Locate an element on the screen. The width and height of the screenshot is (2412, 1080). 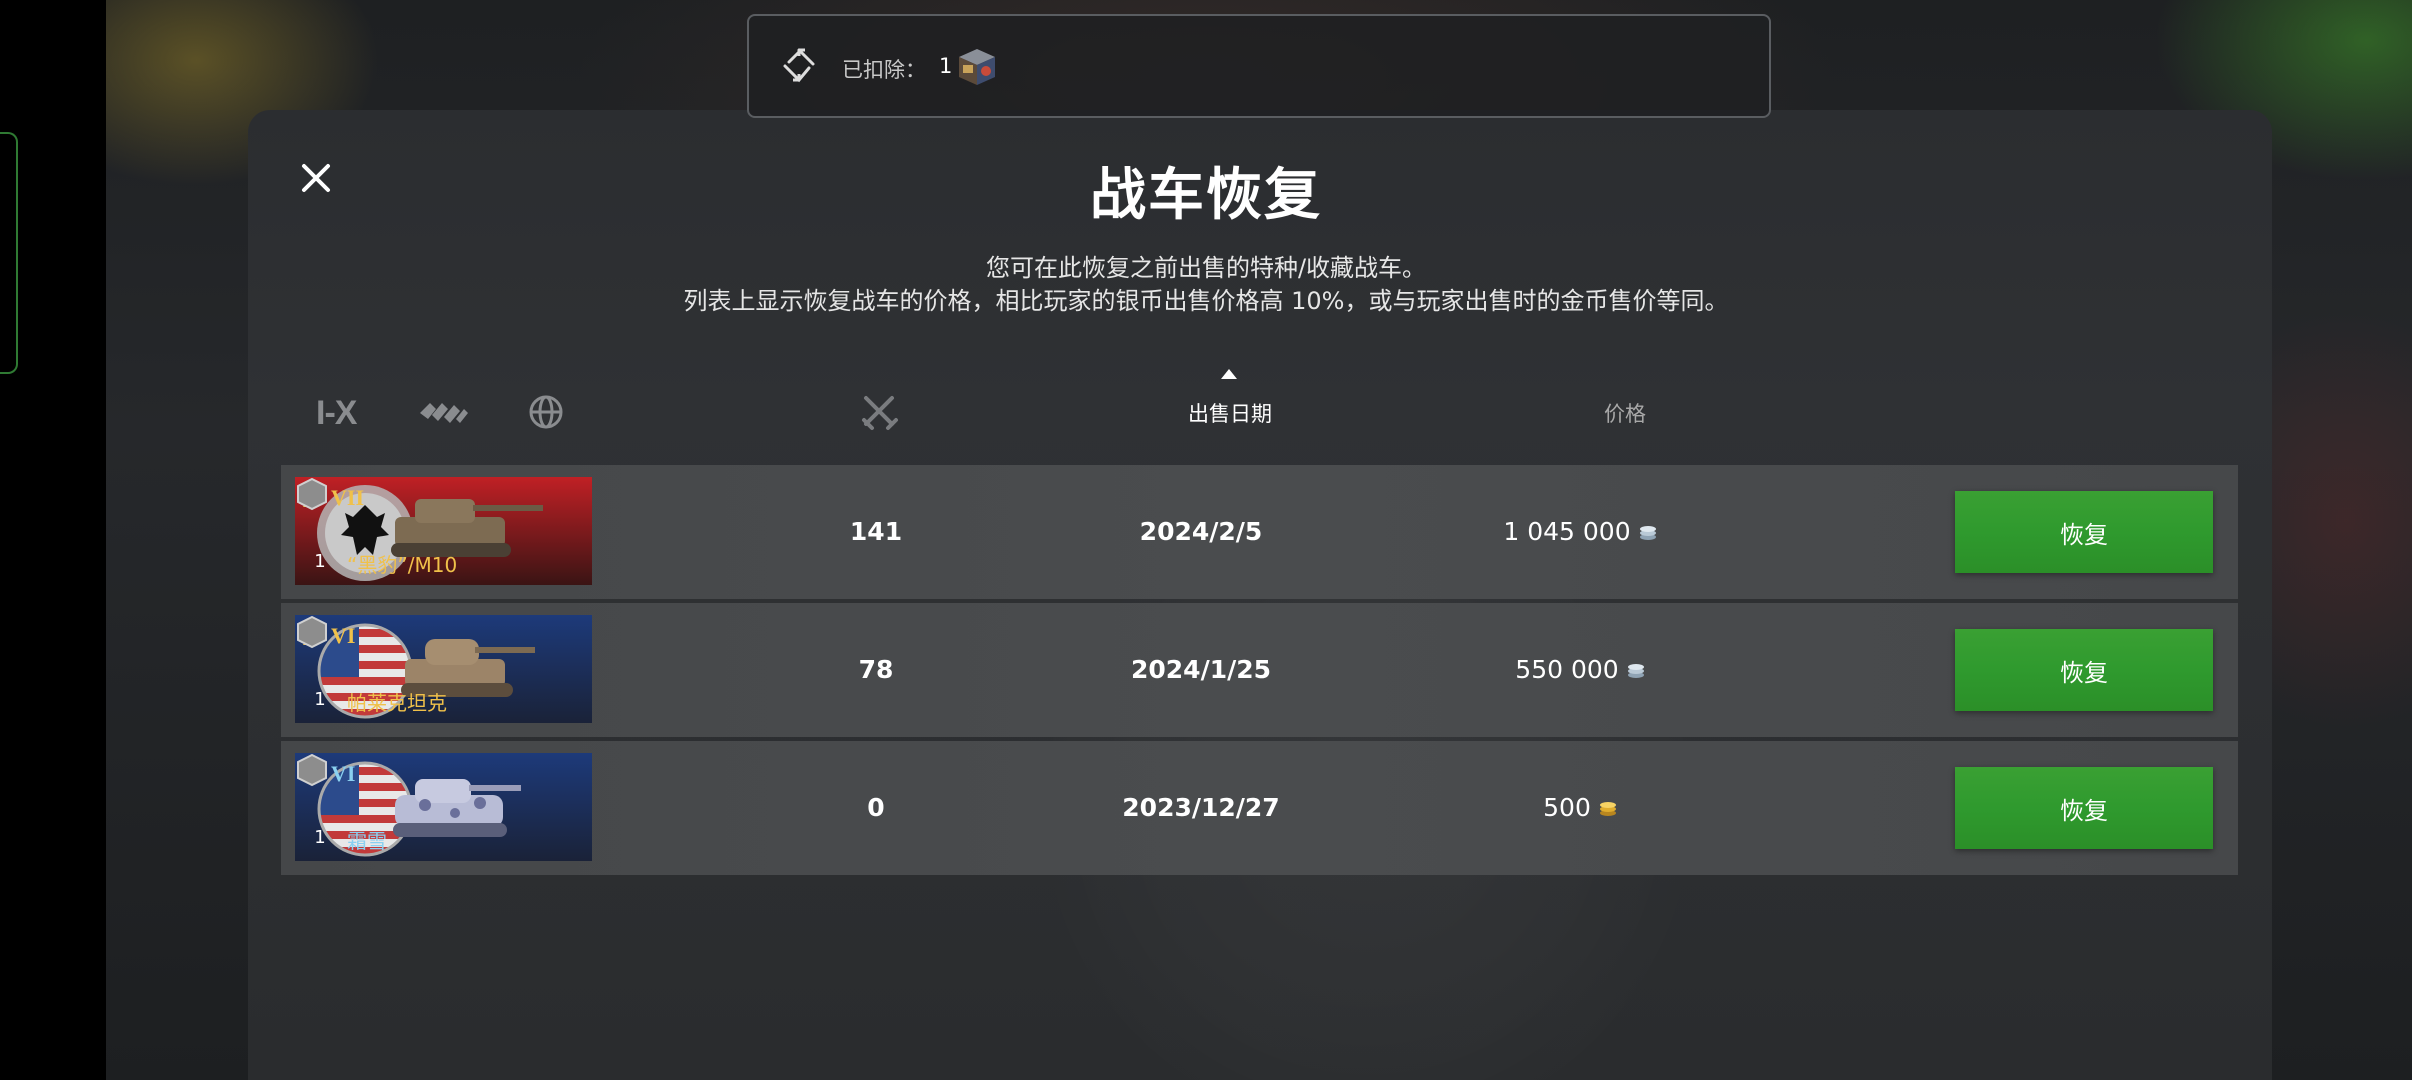
globe-icon is located at coordinates (546, 412).